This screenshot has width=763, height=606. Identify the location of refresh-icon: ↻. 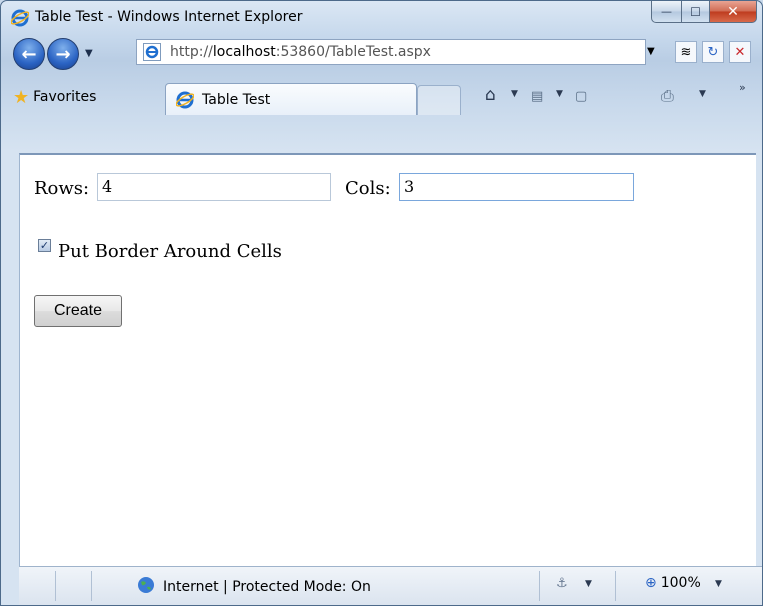
(713, 52).